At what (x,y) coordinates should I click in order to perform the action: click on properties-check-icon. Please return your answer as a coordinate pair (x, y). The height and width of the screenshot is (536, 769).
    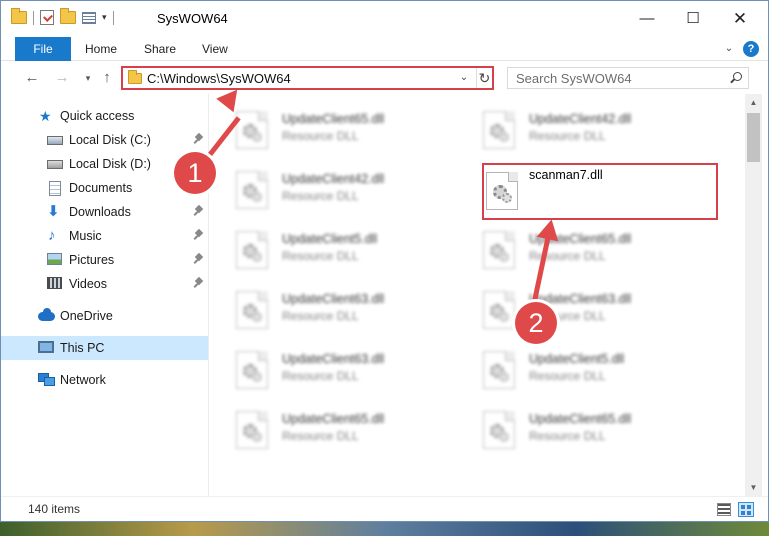
    Looking at the image, I should click on (47, 17).